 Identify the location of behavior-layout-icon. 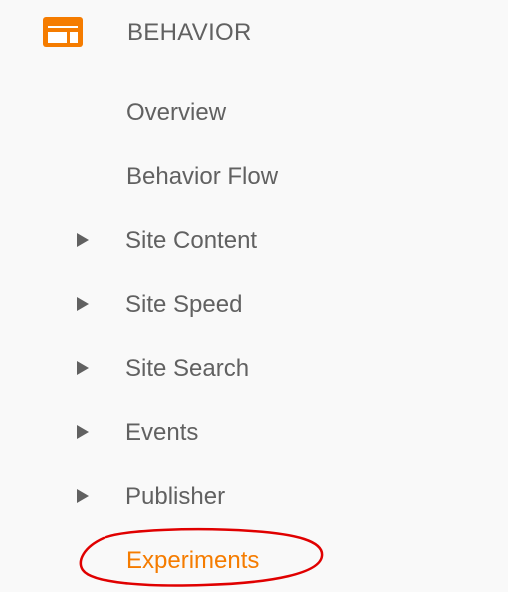
(63, 32).